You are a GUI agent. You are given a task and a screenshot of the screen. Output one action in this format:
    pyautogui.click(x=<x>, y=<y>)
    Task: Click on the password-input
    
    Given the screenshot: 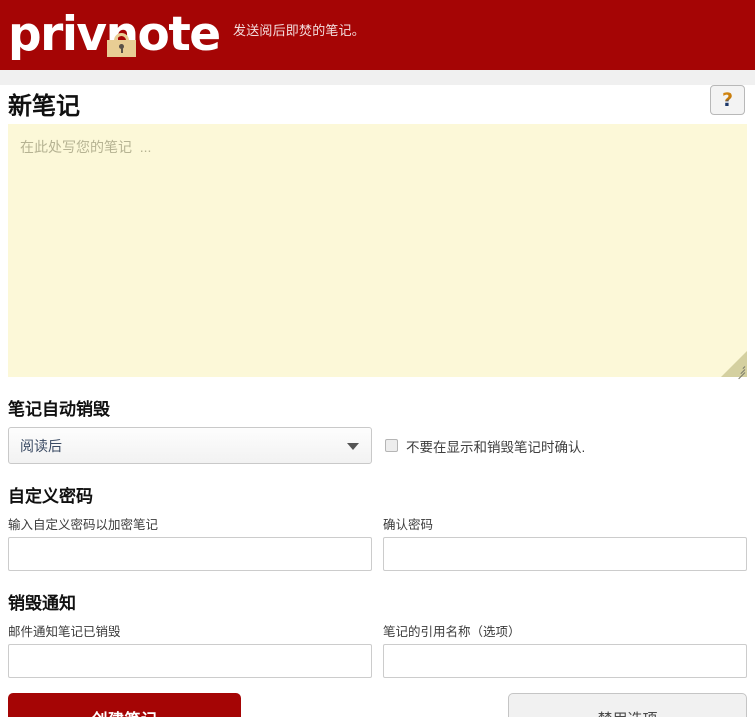 What is the action you would take?
    pyautogui.click(x=190, y=554)
    